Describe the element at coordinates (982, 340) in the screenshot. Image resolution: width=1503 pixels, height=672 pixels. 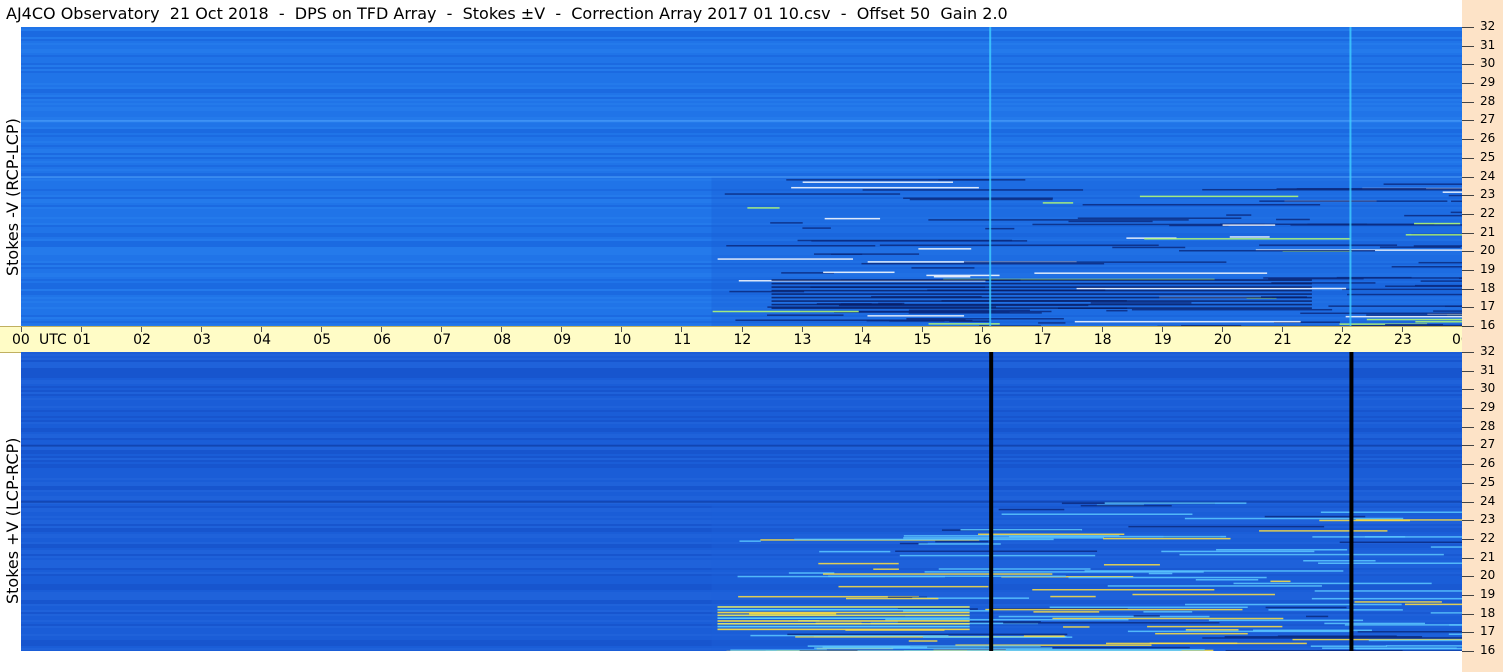
I see `utc-tick-label: 16` at that location.